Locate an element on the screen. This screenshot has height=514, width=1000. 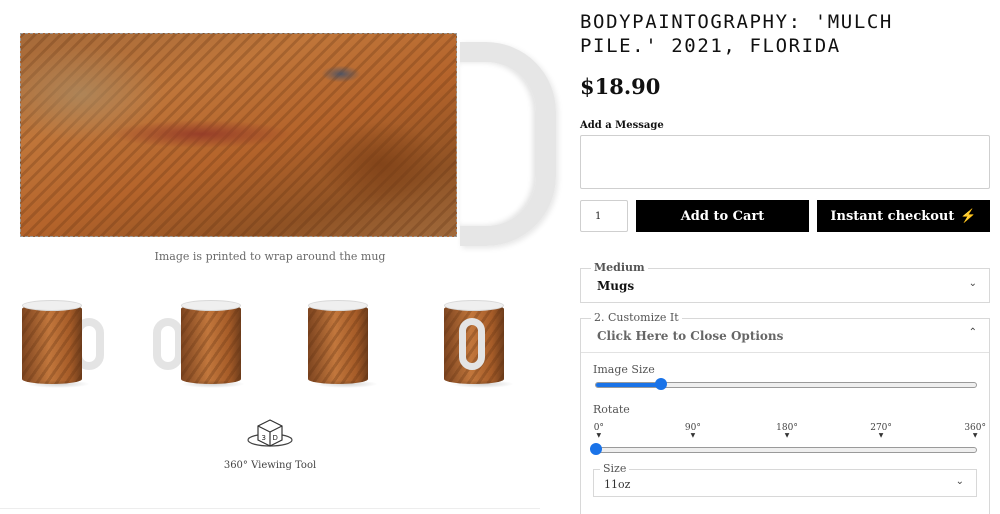
lightning-bolt-icon: ⚡ is located at coordinates (968, 216).